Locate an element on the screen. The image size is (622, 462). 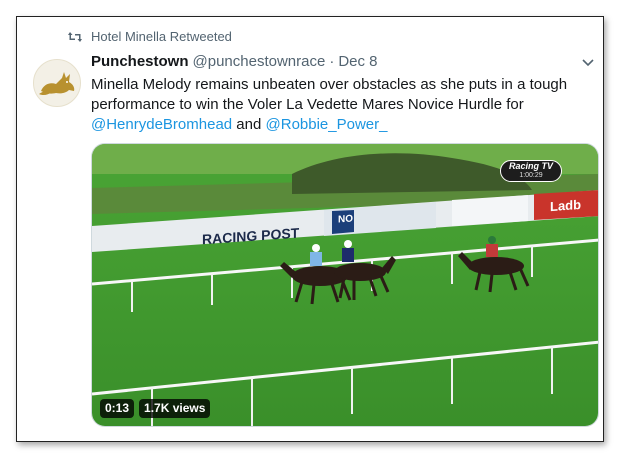
racing-tv-label: Racing TV is located at coordinates (530, 166).